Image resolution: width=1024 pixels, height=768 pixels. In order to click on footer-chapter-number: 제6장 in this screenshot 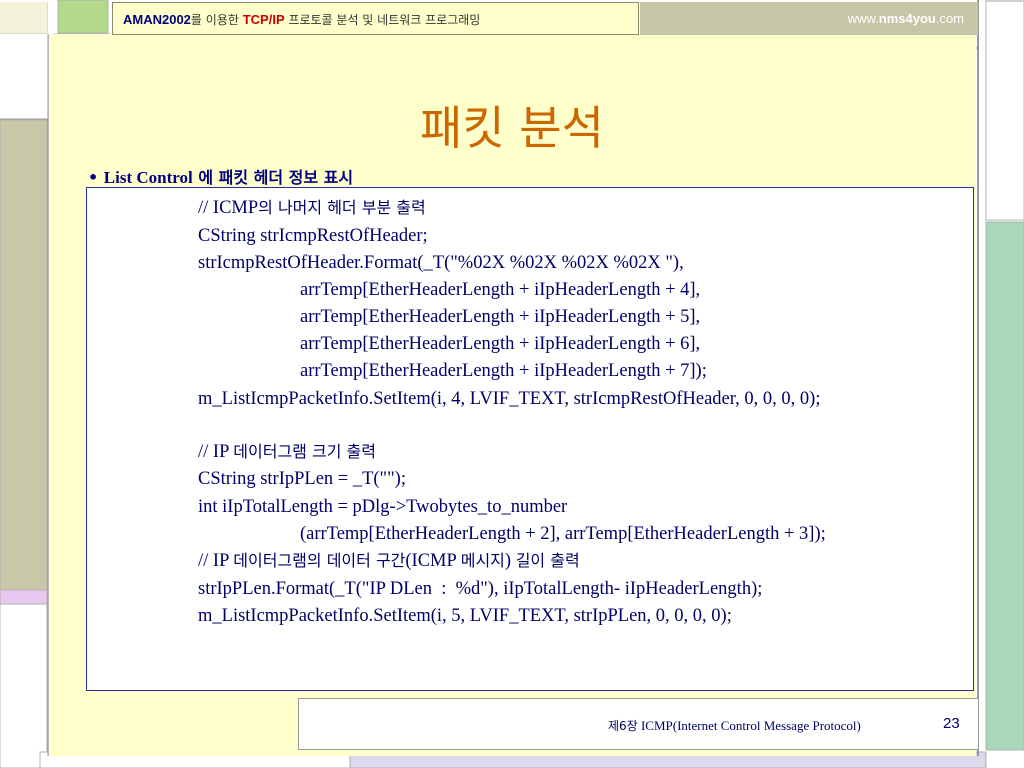, I will do `click(623, 726)`.